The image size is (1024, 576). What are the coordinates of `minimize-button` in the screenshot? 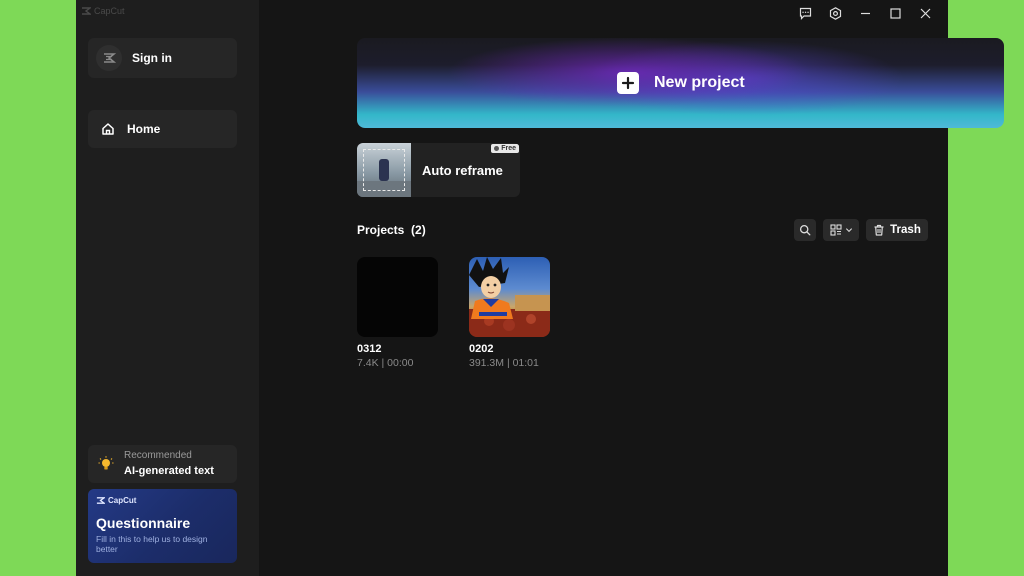 It's located at (865, 13).